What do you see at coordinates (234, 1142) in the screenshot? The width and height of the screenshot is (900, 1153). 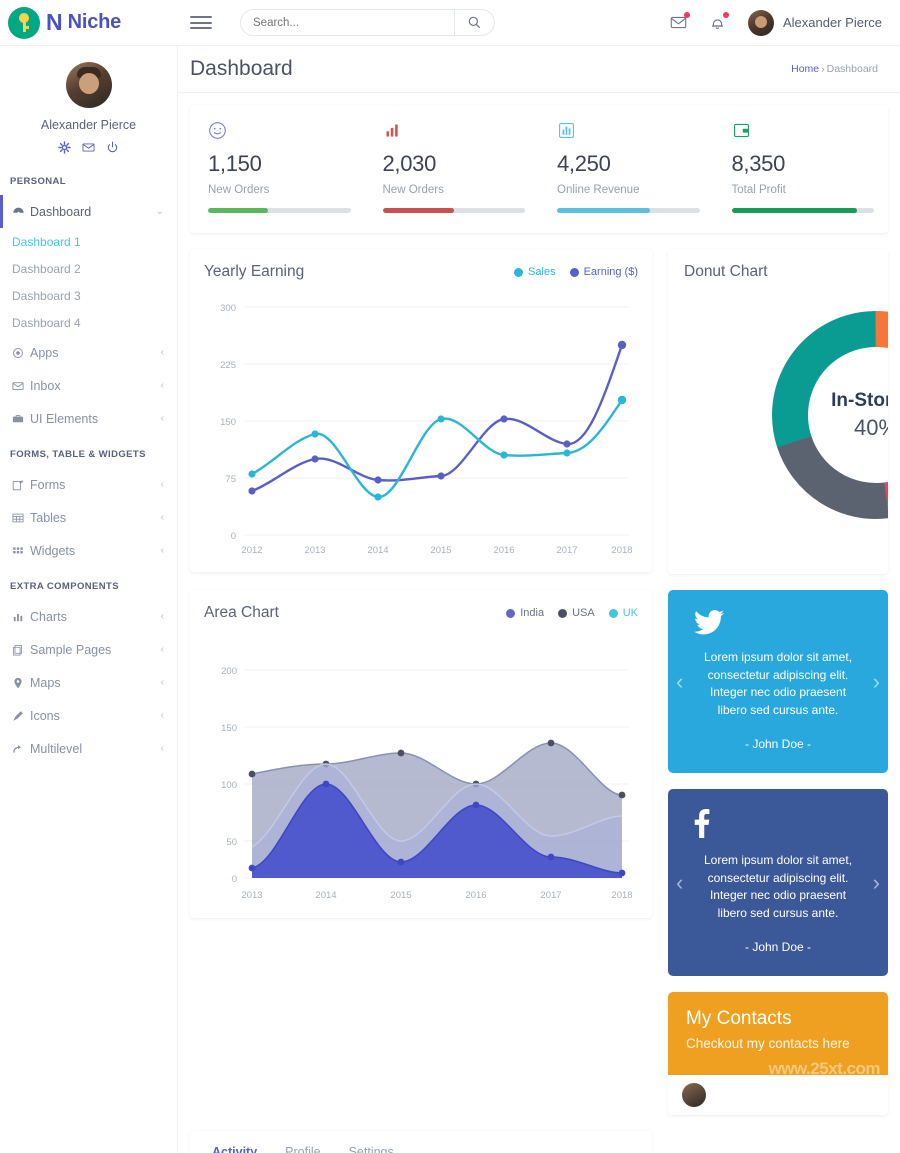 I see `tab-activity: Activity` at bounding box center [234, 1142].